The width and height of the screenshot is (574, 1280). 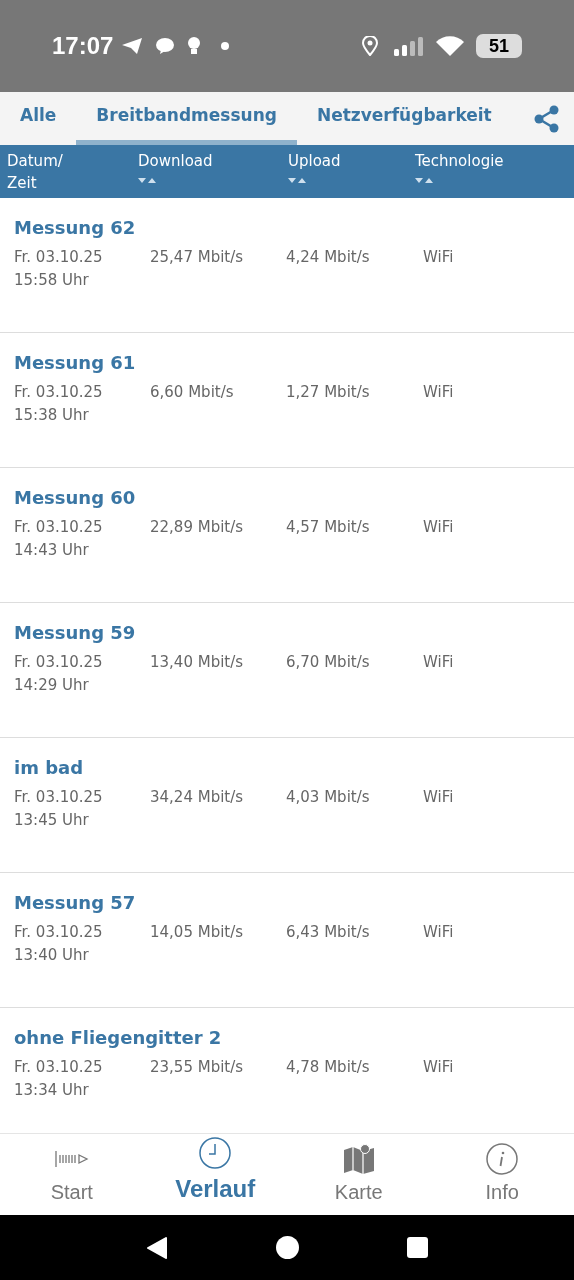 I want to click on measurement-title: Messung 59, so click(x=75, y=633).